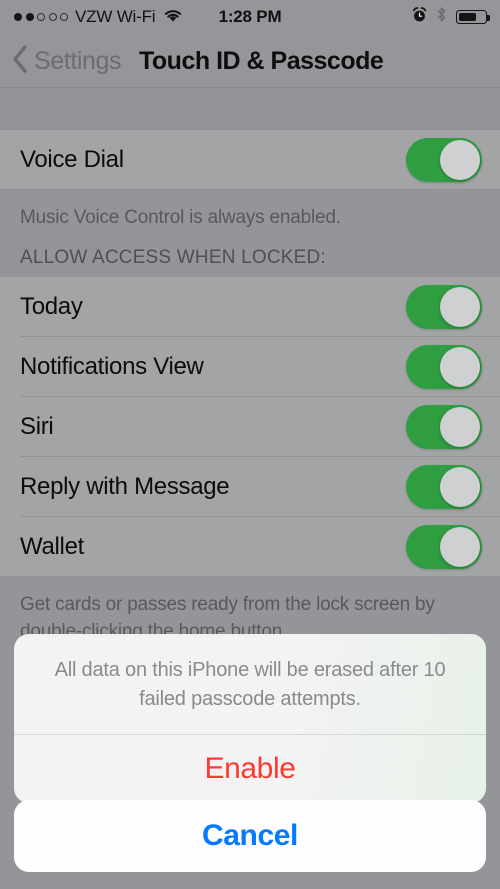 This screenshot has height=889, width=500. Describe the element at coordinates (444, 427) in the screenshot. I see `toggle-siri` at that location.